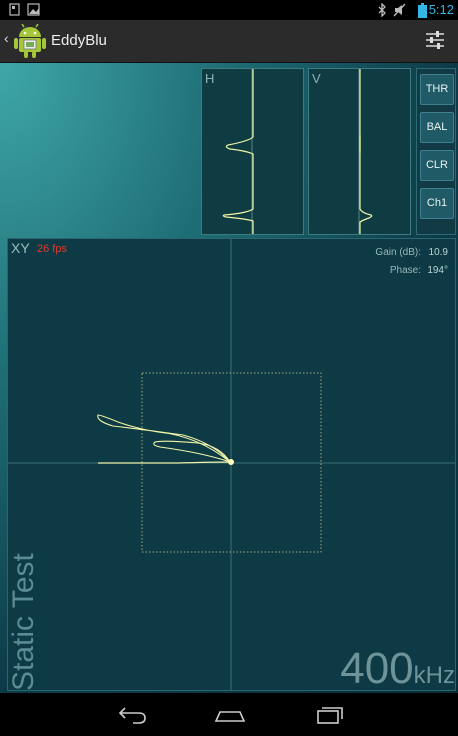 Image resolution: width=458 pixels, height=736 pixels. I want to click on home-icon, so click(230, 714).